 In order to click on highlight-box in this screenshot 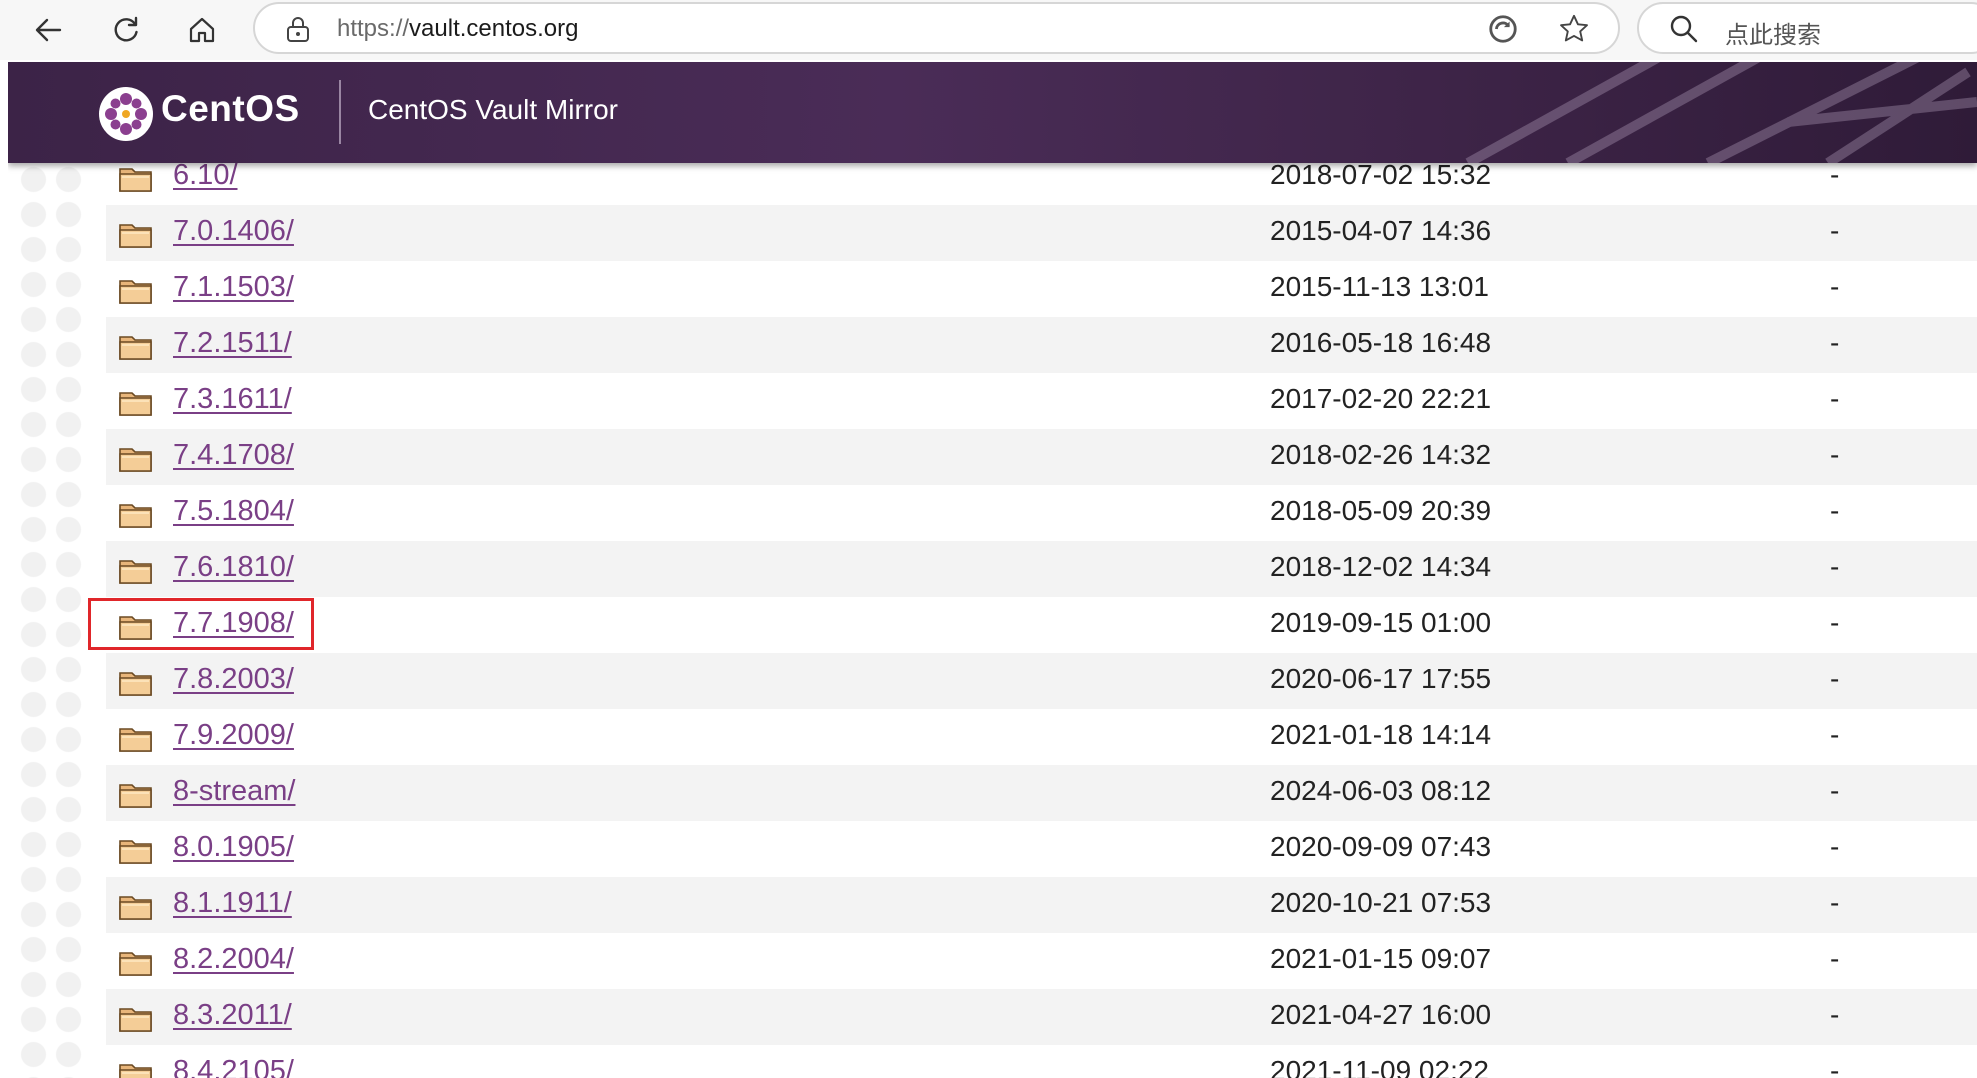, I will do `click(201, 624)`.